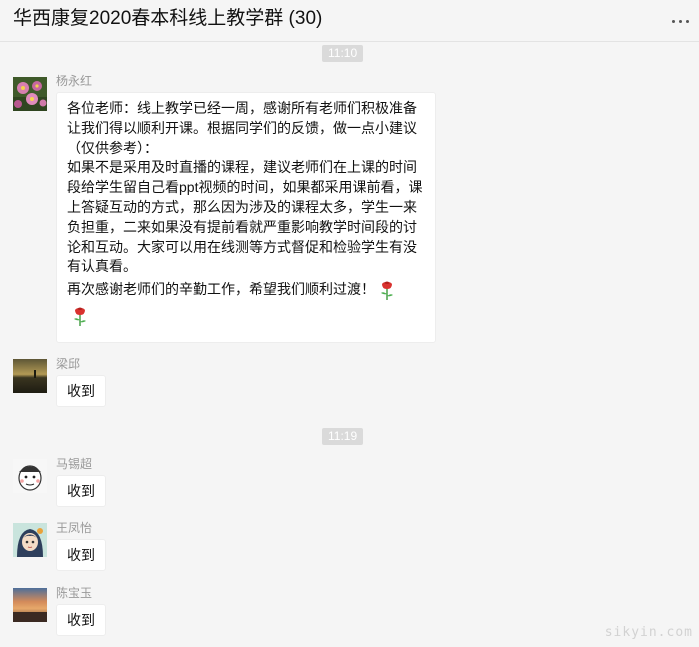 The width and height of the screenshot is (699, 647). I want to click on sender-name: 陈宝玉, so click(74, 593).